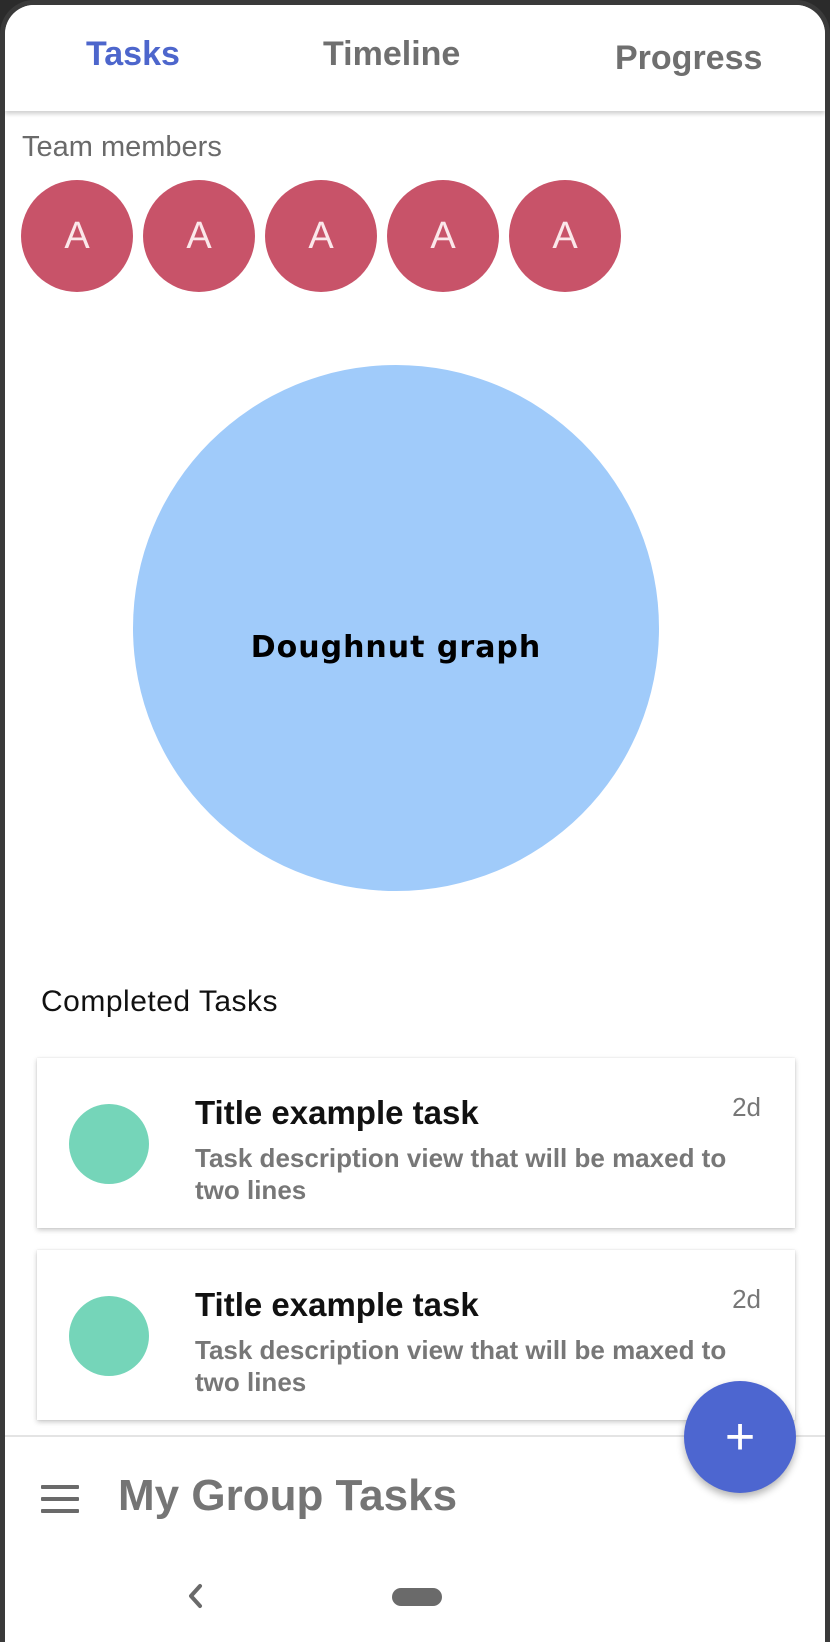  I want to click on tab-tasks: Tasks, so click(133, 54).